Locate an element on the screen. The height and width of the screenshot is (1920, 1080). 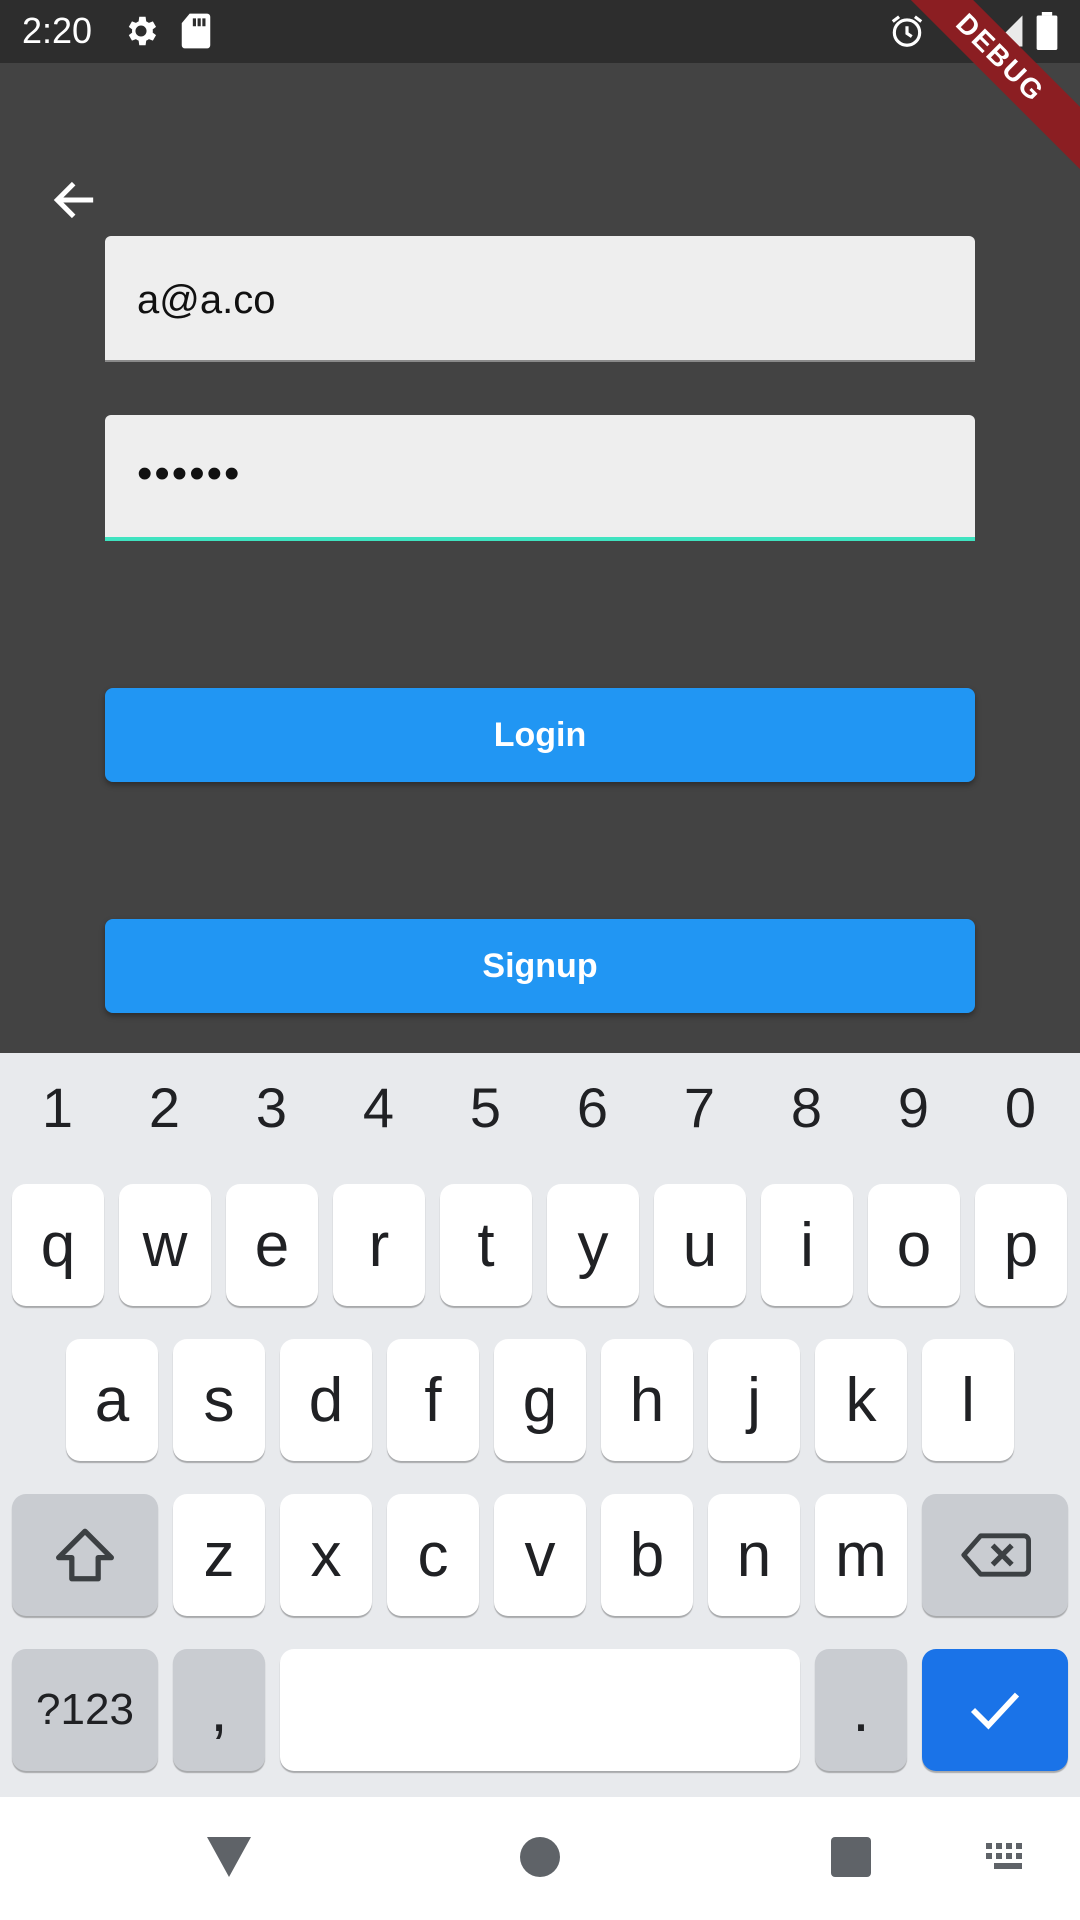
key-t: t is located at coordinates (486, 1245).